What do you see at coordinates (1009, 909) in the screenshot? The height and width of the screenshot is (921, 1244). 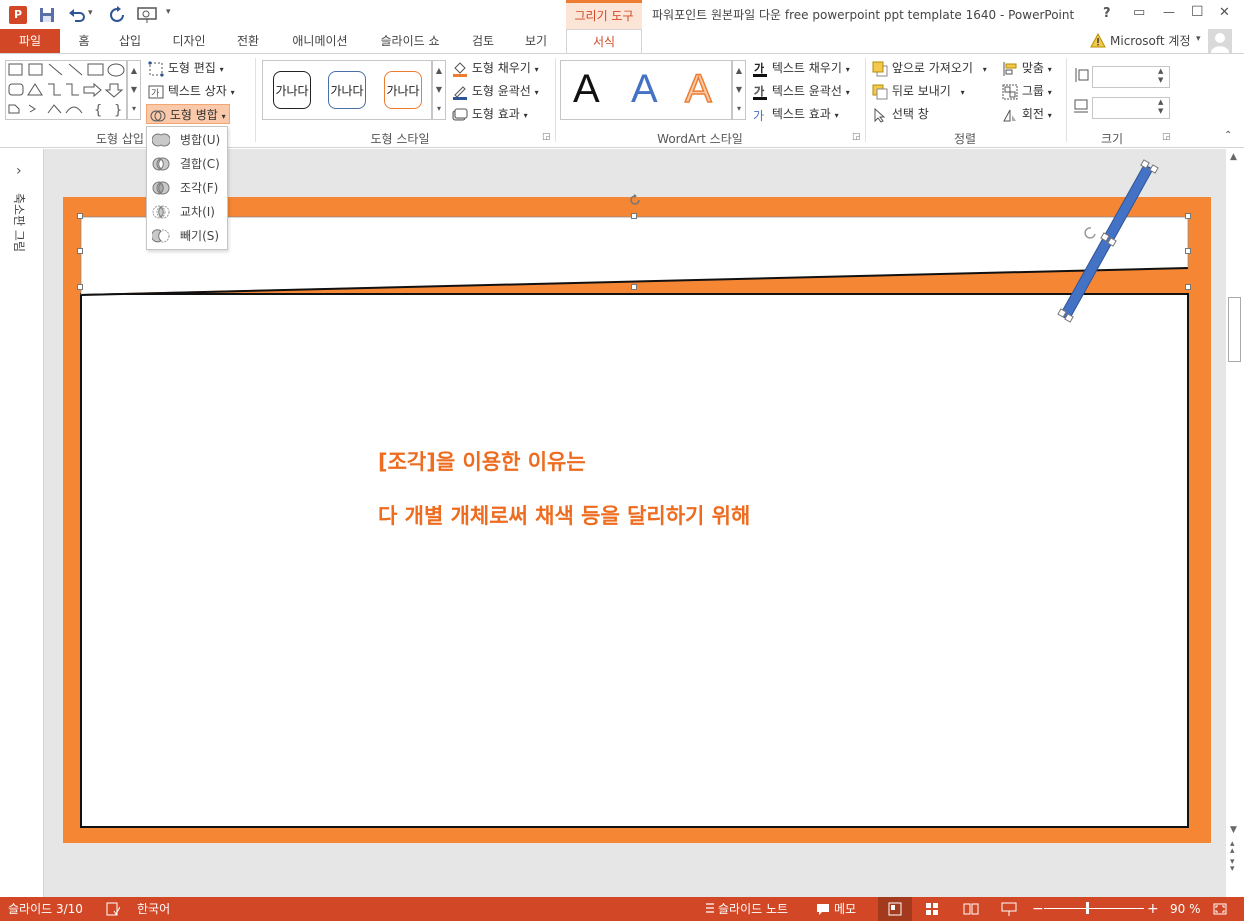 I see `slideshow-view-icon` at bounding box center [1009, 909].